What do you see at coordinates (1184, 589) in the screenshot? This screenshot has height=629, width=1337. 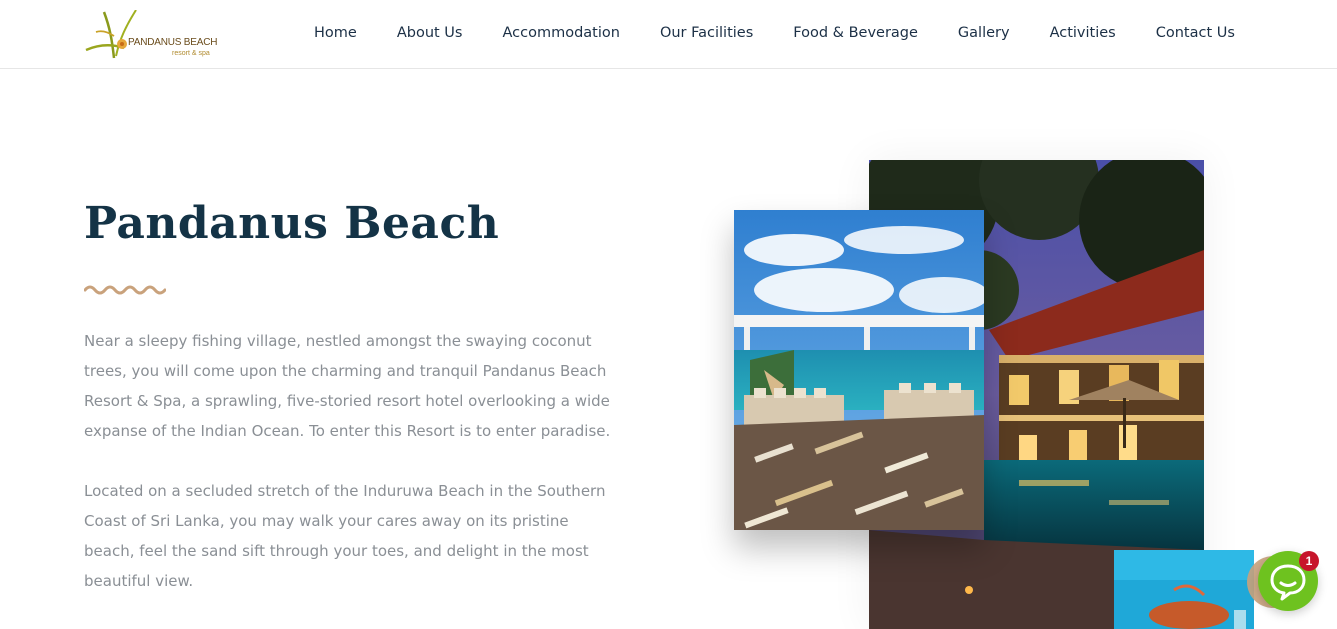 I see `seafood-beach-image` at bounding box center [1184, 589].